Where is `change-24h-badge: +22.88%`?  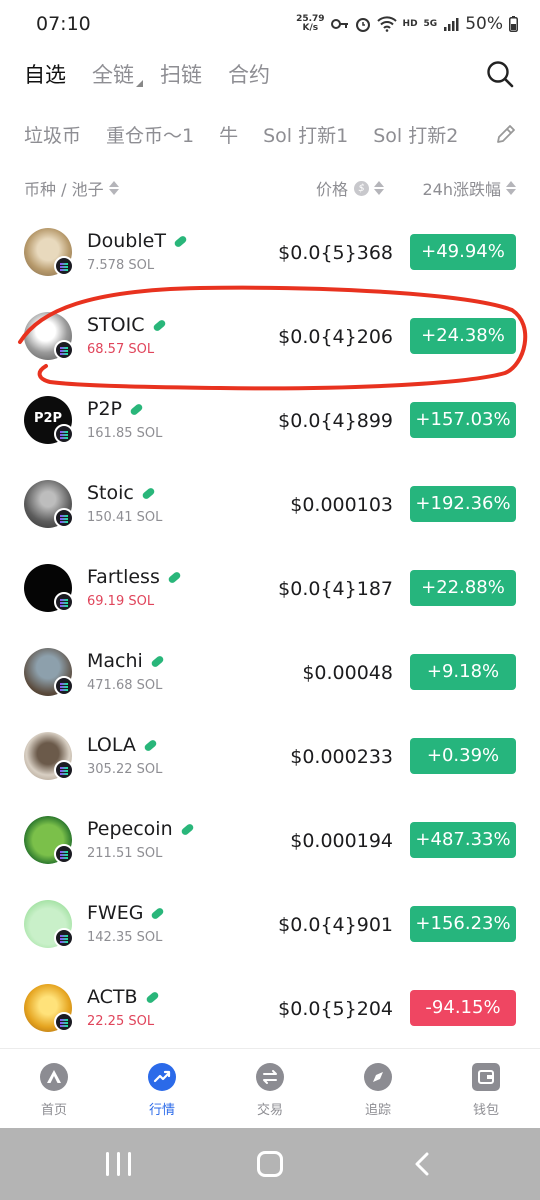
change-24h-badge: +22.88% is located at coordinates (463, 588).